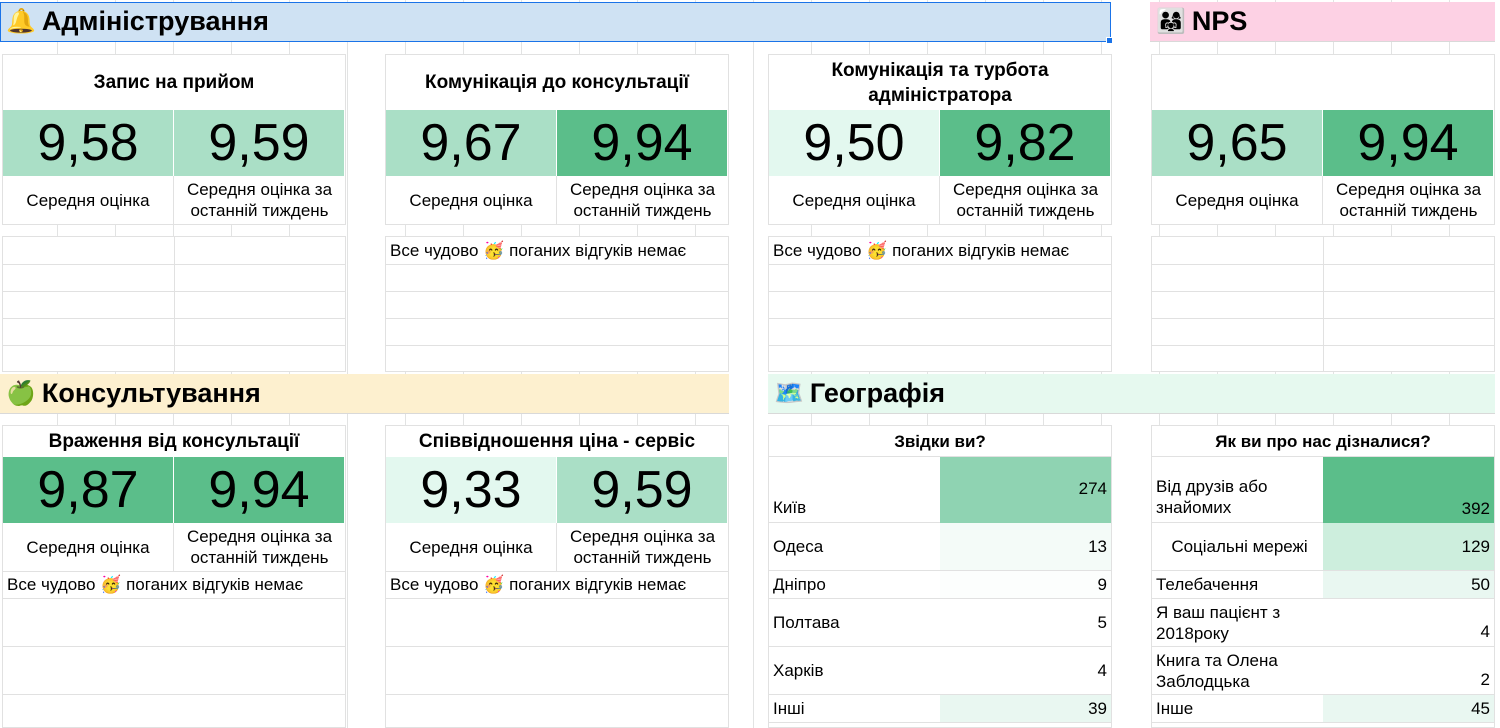 Image resolution: width=1500 pixels, height=728 pixels. I want to click on card-title: Враження від консультації, so click(174, 441).